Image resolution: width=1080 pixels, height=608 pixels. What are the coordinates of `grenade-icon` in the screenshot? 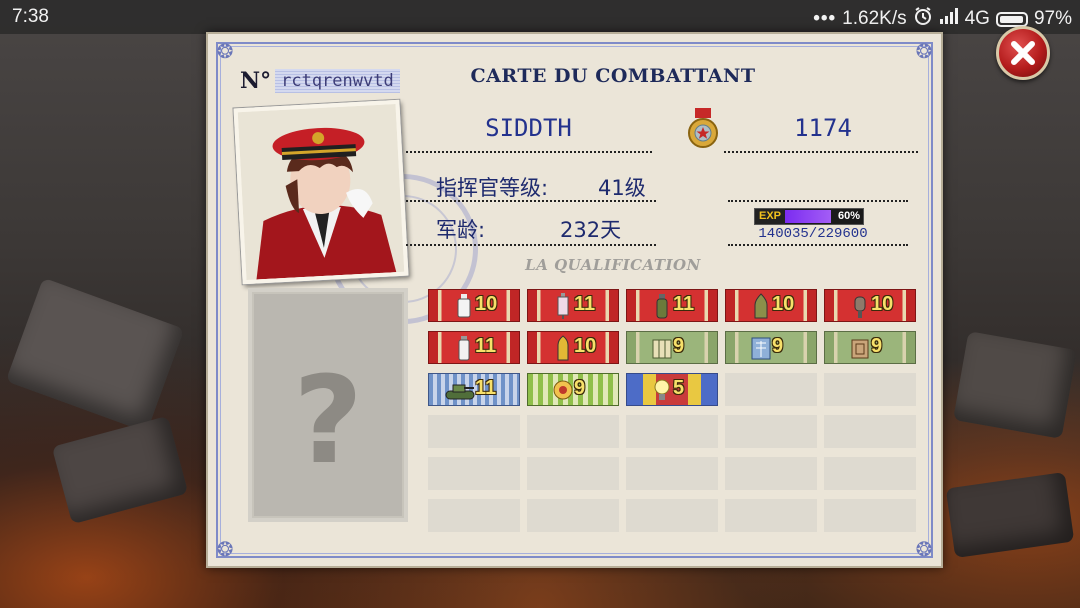 It's located at (662, 306).